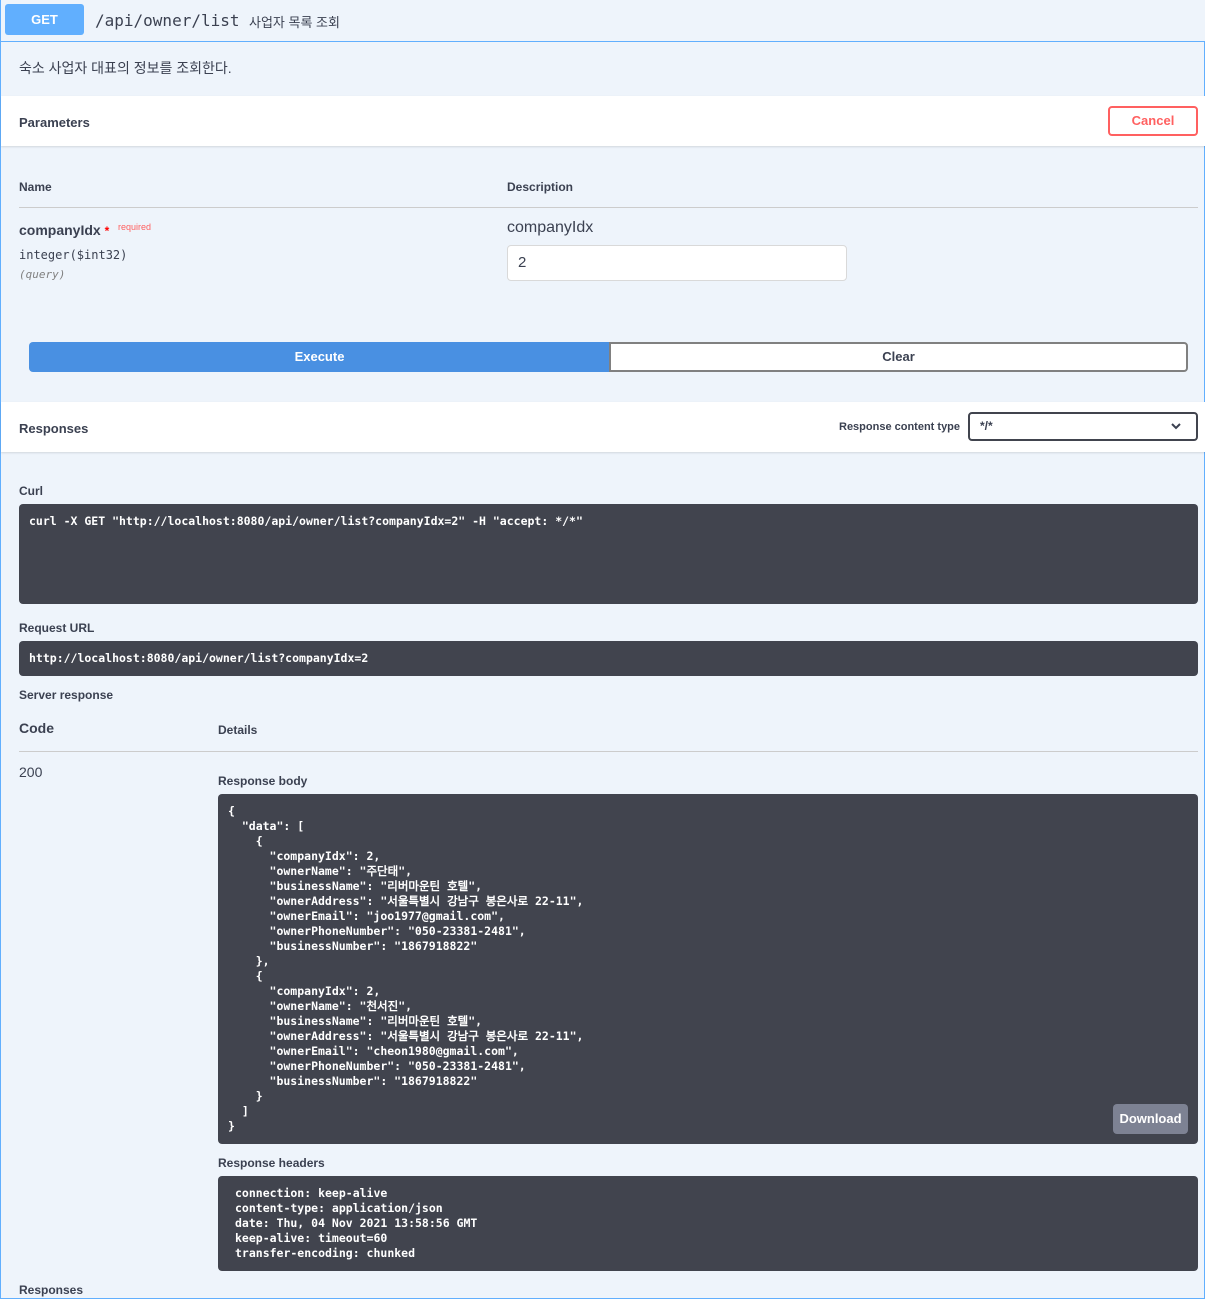 Image resolution: width=1205 pixels, height=1299 pixels. What do you see at coordinates (266, 826) in the screenshot?
I see `response-body-line: "data": [` at bounding box center [266, 826].